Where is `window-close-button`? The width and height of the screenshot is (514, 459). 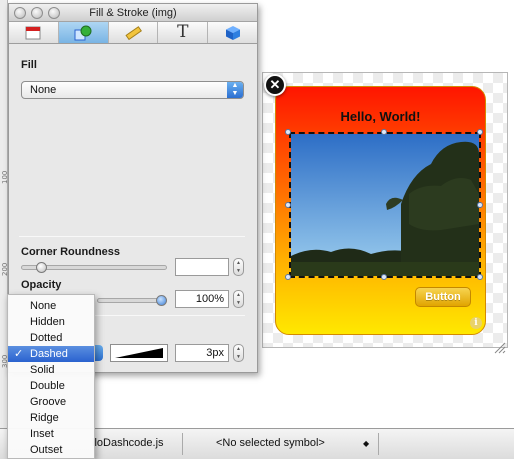 window-close-button is located at coordinates (20, 13).